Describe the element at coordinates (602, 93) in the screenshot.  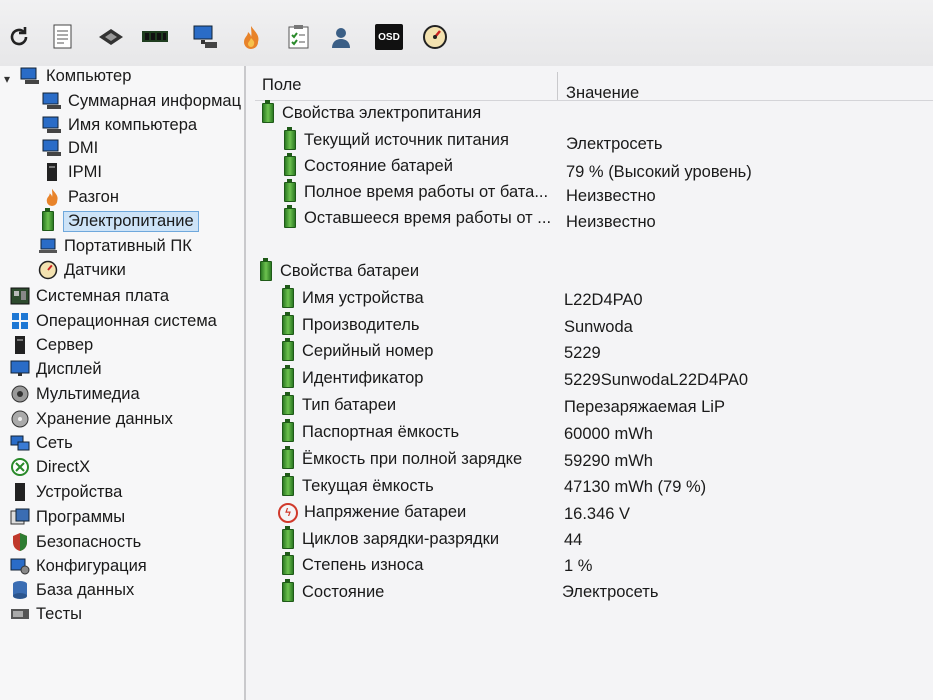
I see `column-header-value: Значение` at that location.